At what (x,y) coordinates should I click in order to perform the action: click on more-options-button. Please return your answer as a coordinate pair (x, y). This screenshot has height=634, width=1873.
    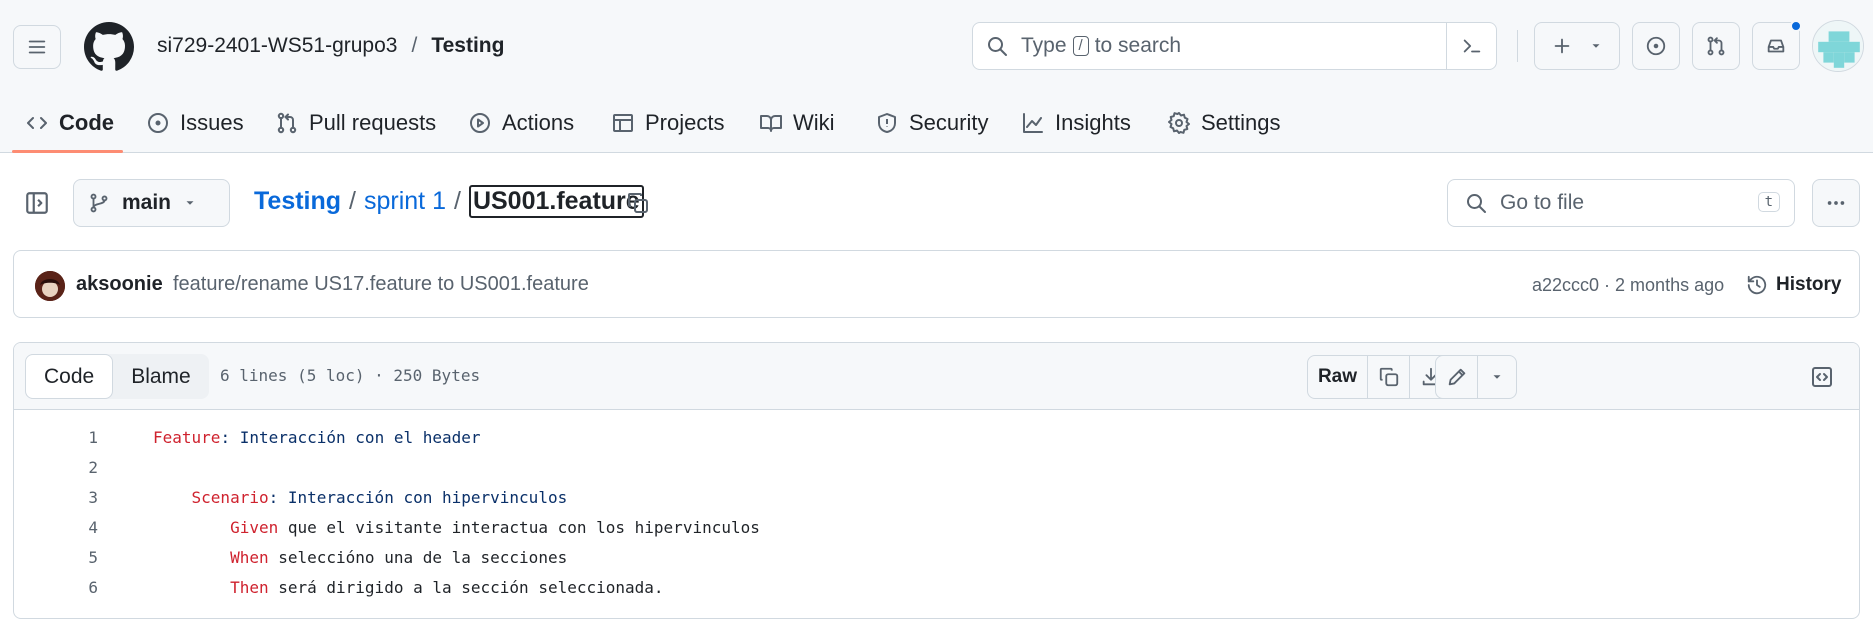
    Looking at the image, I should click on (1836, 203).